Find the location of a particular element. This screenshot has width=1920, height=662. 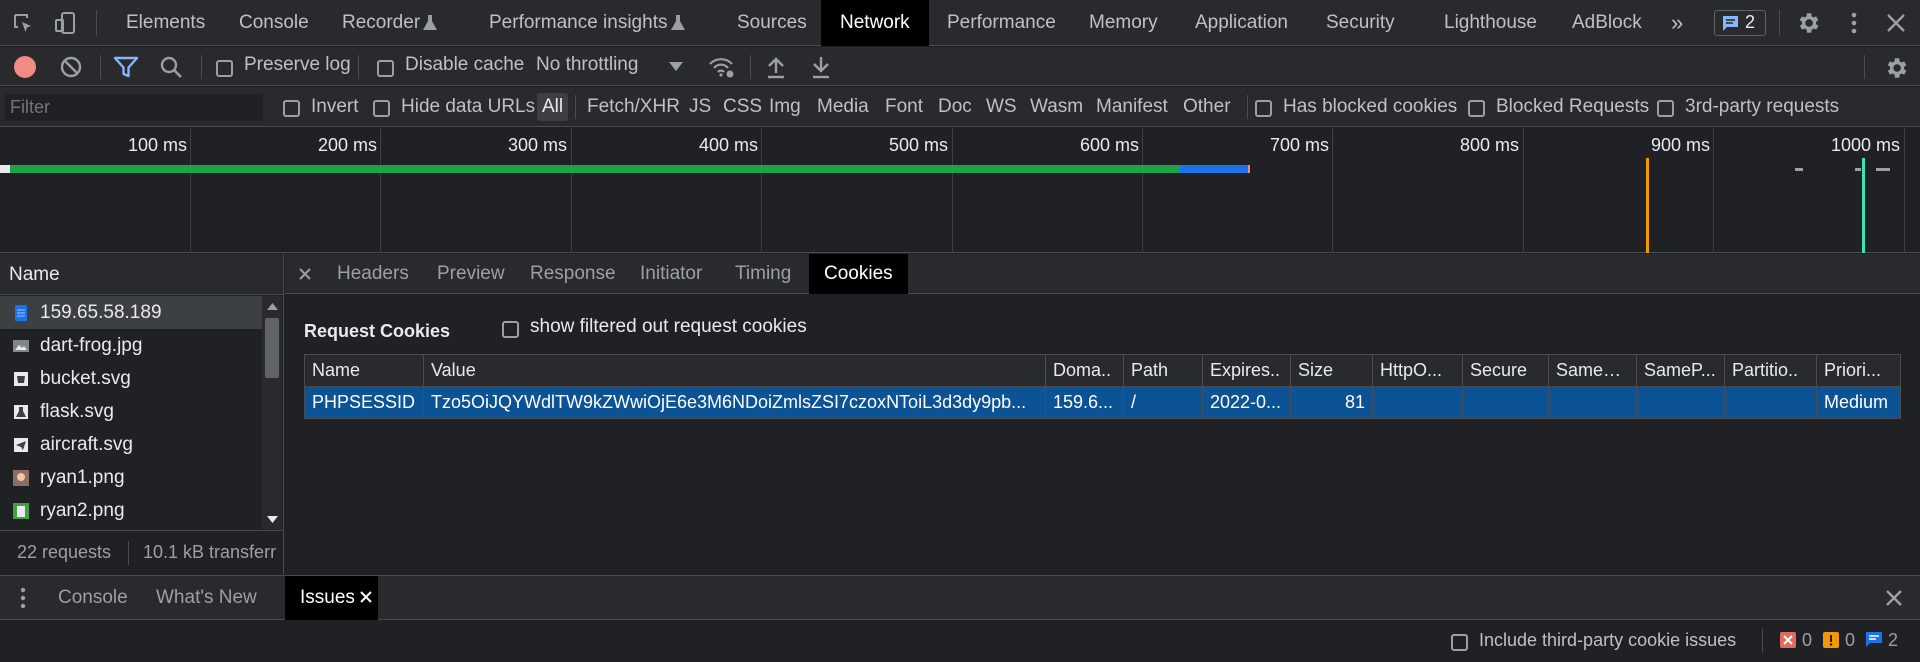

include-third-party-checkbox is located at coordinates (1459, 643).